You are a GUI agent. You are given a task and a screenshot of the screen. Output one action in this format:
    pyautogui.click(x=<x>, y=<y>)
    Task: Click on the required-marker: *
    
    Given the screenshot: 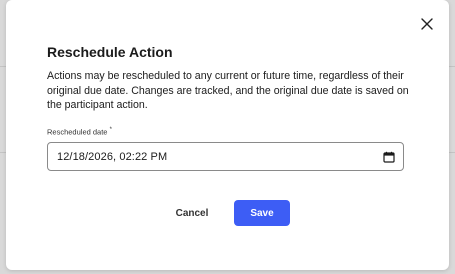 What is the action you would take?
    pyautogui.click(x=110, y=130)
    